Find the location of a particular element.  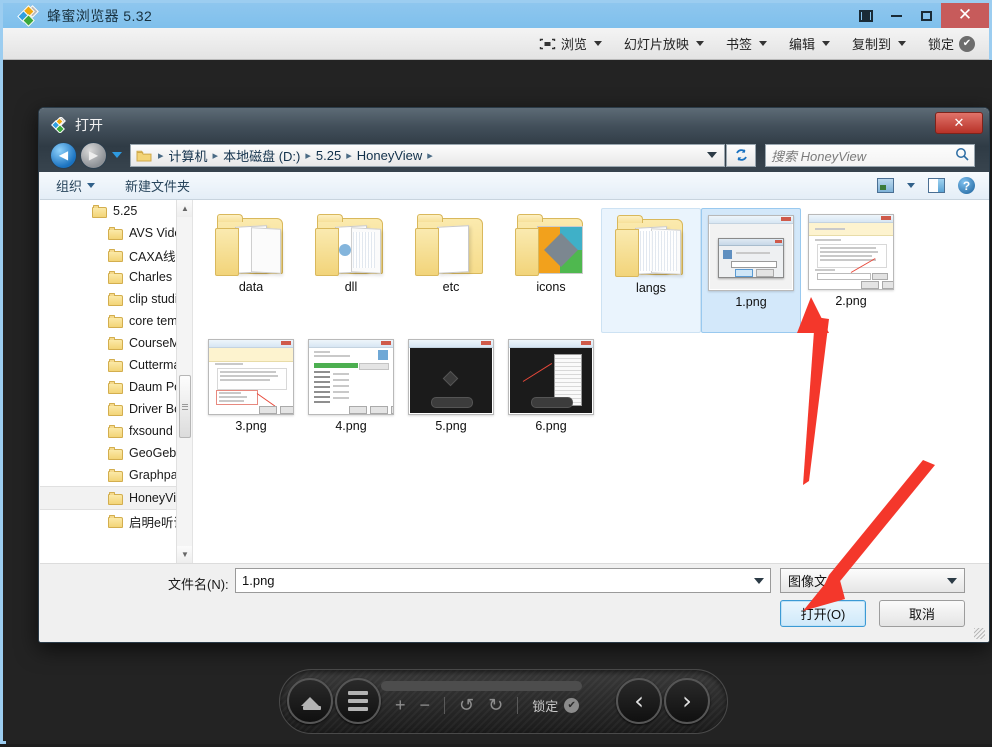

breadcrumb-item-drive: 本地磁盘 (D:) is located at coordinates (261, 155).